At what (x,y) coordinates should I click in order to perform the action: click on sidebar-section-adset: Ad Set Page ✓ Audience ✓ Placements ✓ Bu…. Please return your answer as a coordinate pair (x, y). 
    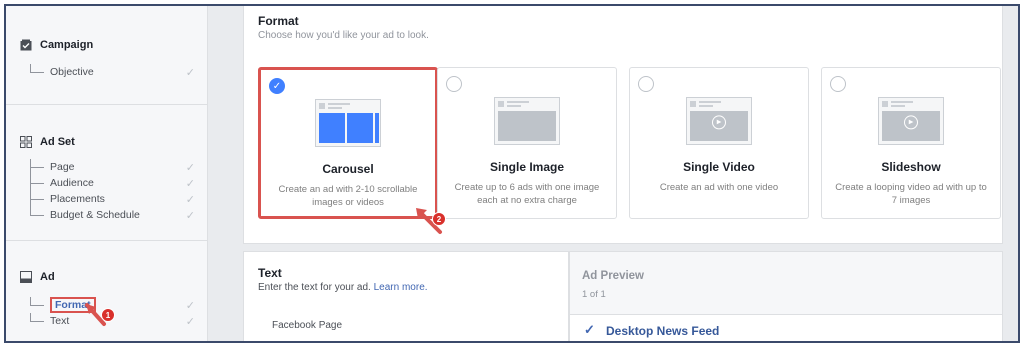
    Looking at the image, I should click on (107, 173).